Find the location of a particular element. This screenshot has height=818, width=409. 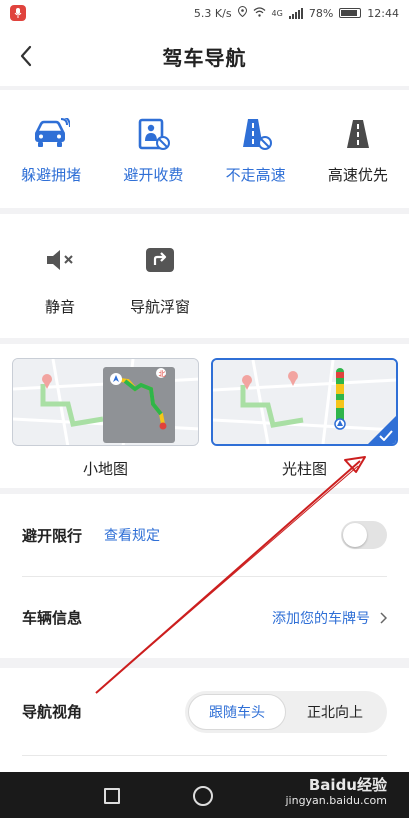

route-opt-label: 高速优先 is located at coordinates (357, 175).